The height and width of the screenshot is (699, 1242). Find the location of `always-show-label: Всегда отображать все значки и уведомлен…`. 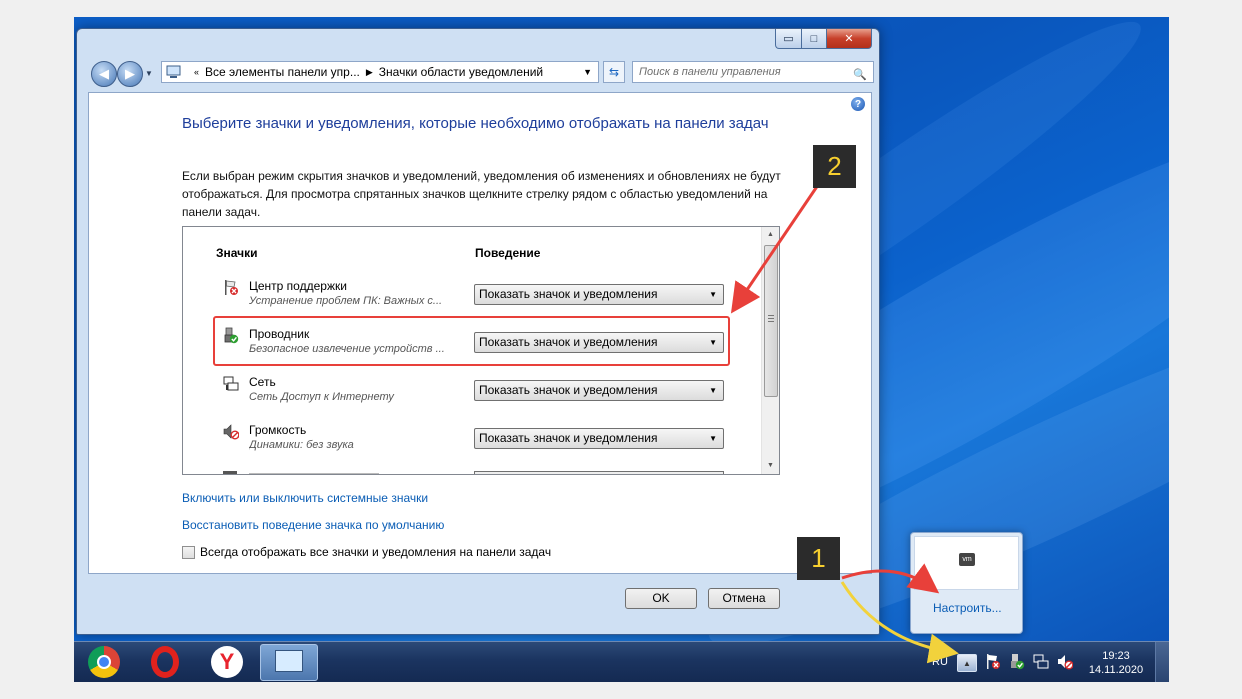

always-show-label: Всегда отображать все значки и уведомлен… is located at coordinates (375, 552).